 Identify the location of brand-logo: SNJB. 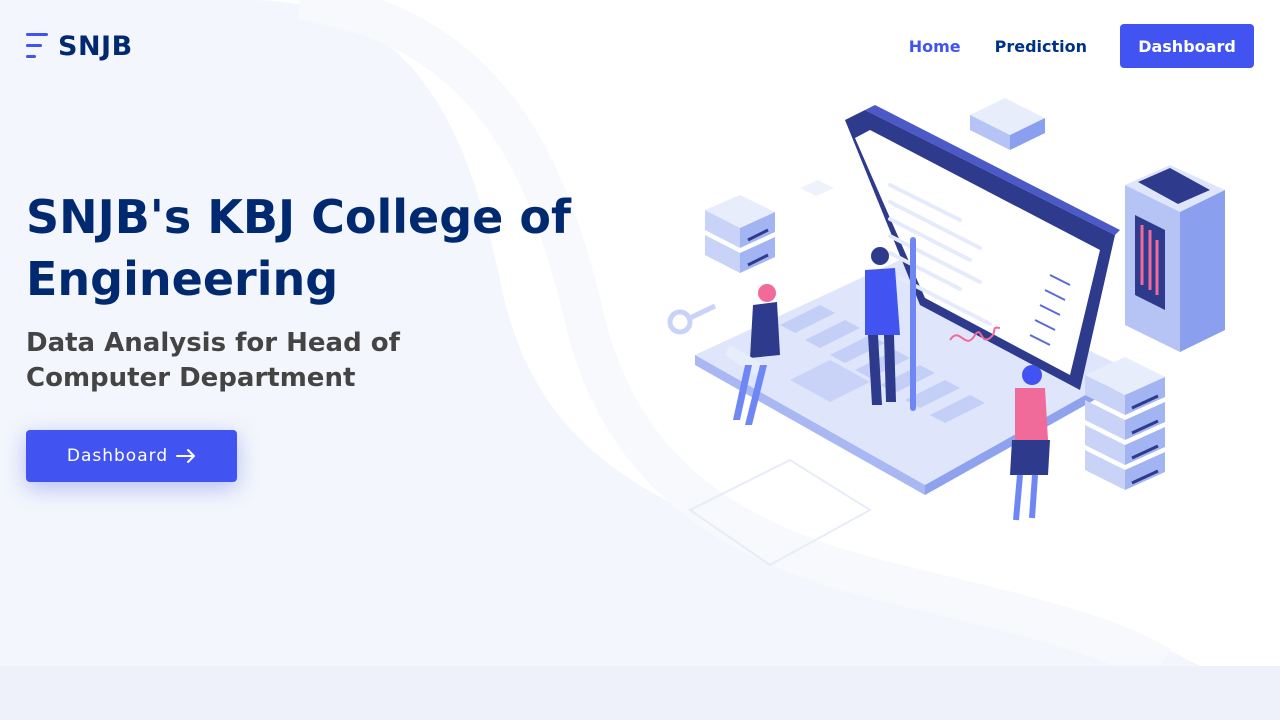
(79, 46).